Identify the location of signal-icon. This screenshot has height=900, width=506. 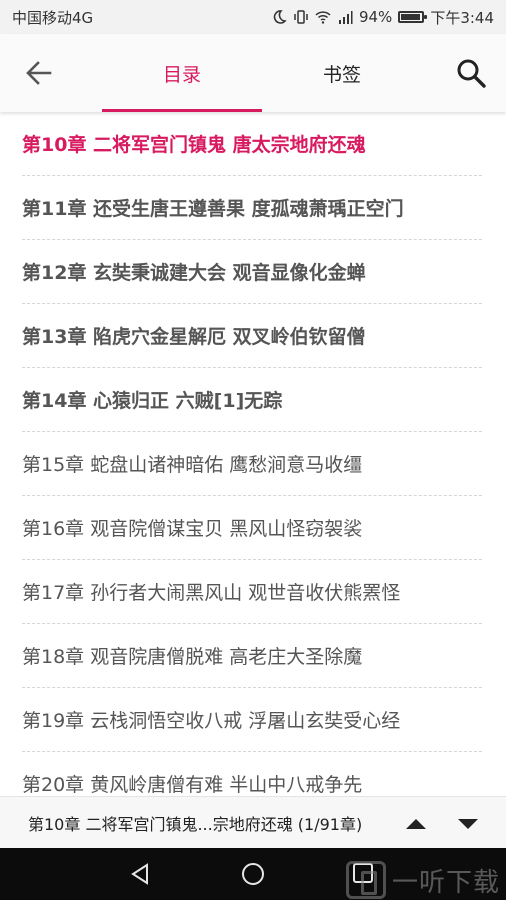
(345, 17).